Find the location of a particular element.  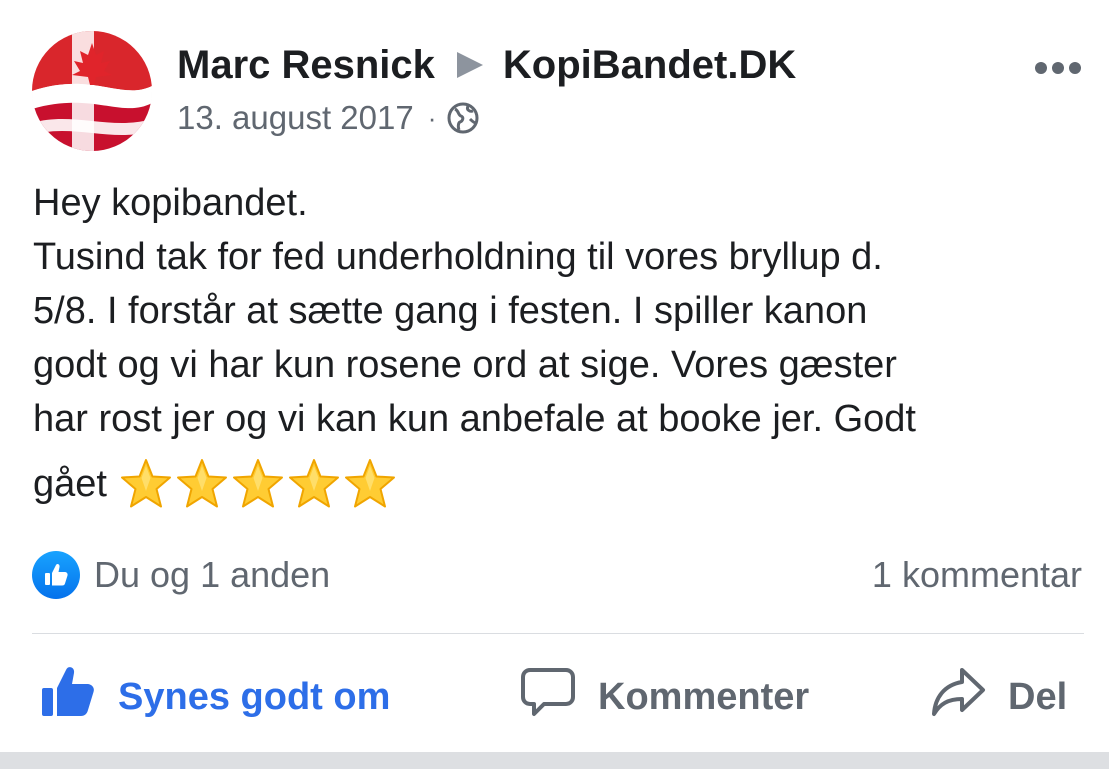

like-button: Synes godt om is located at coordinates (215, 697).